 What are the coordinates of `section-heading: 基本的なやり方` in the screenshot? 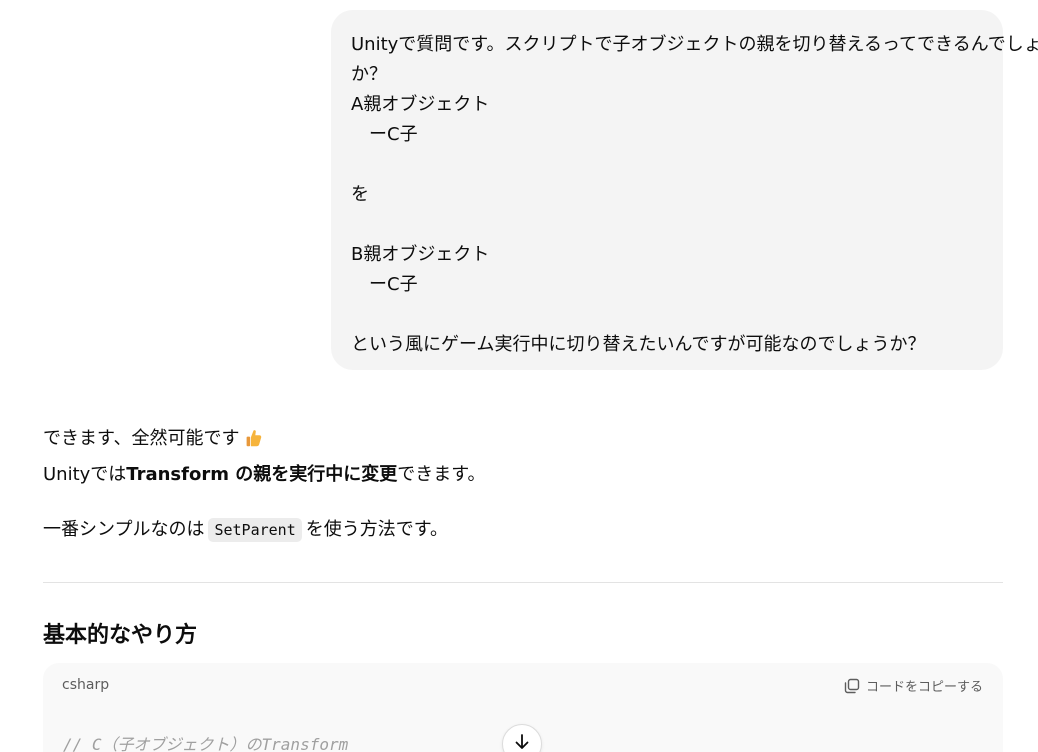 It's located at (120, 635).